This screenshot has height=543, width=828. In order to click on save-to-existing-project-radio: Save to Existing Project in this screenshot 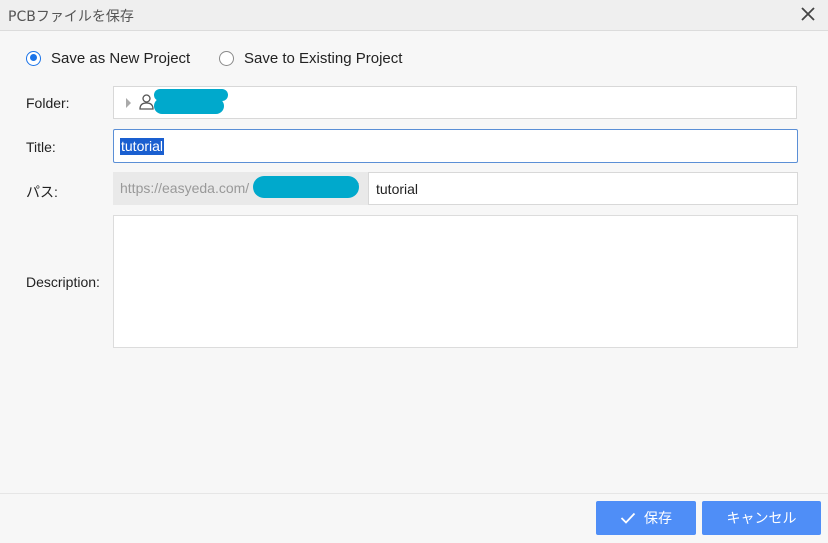, I will do `click(310, 58)`.